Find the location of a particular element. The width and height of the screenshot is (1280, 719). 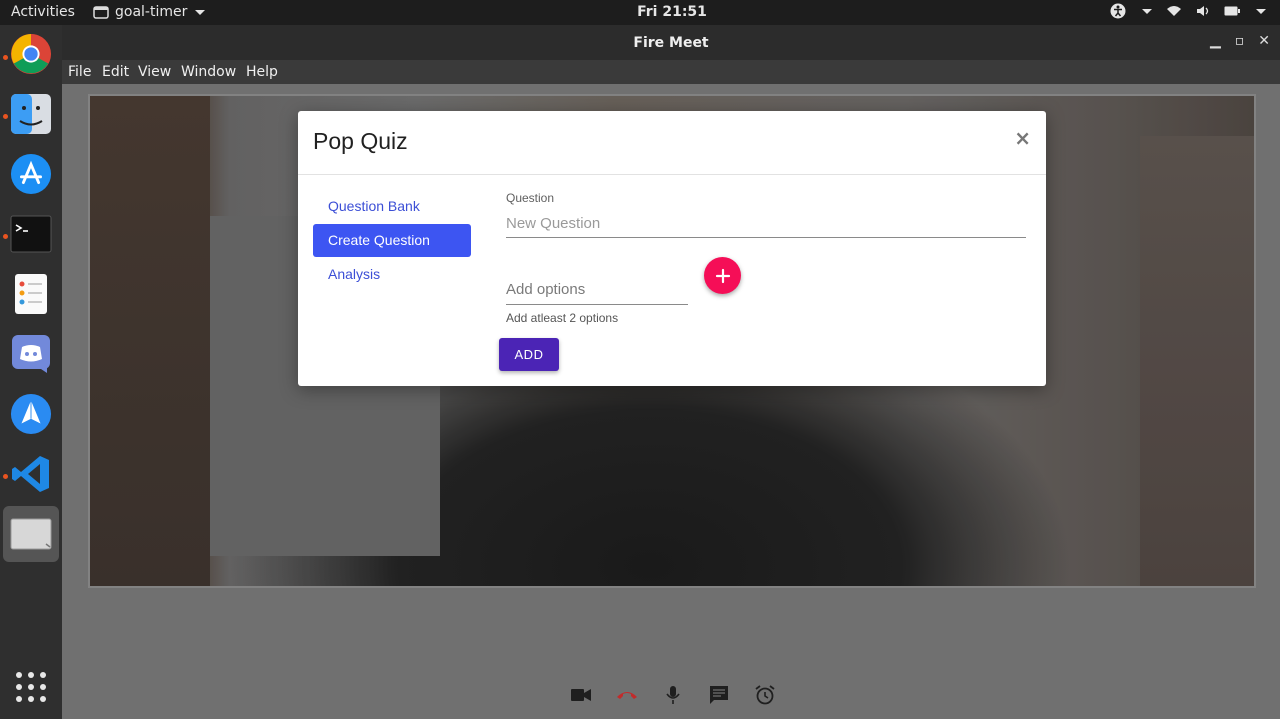

finder-icon is located at coordinates (31, 114).